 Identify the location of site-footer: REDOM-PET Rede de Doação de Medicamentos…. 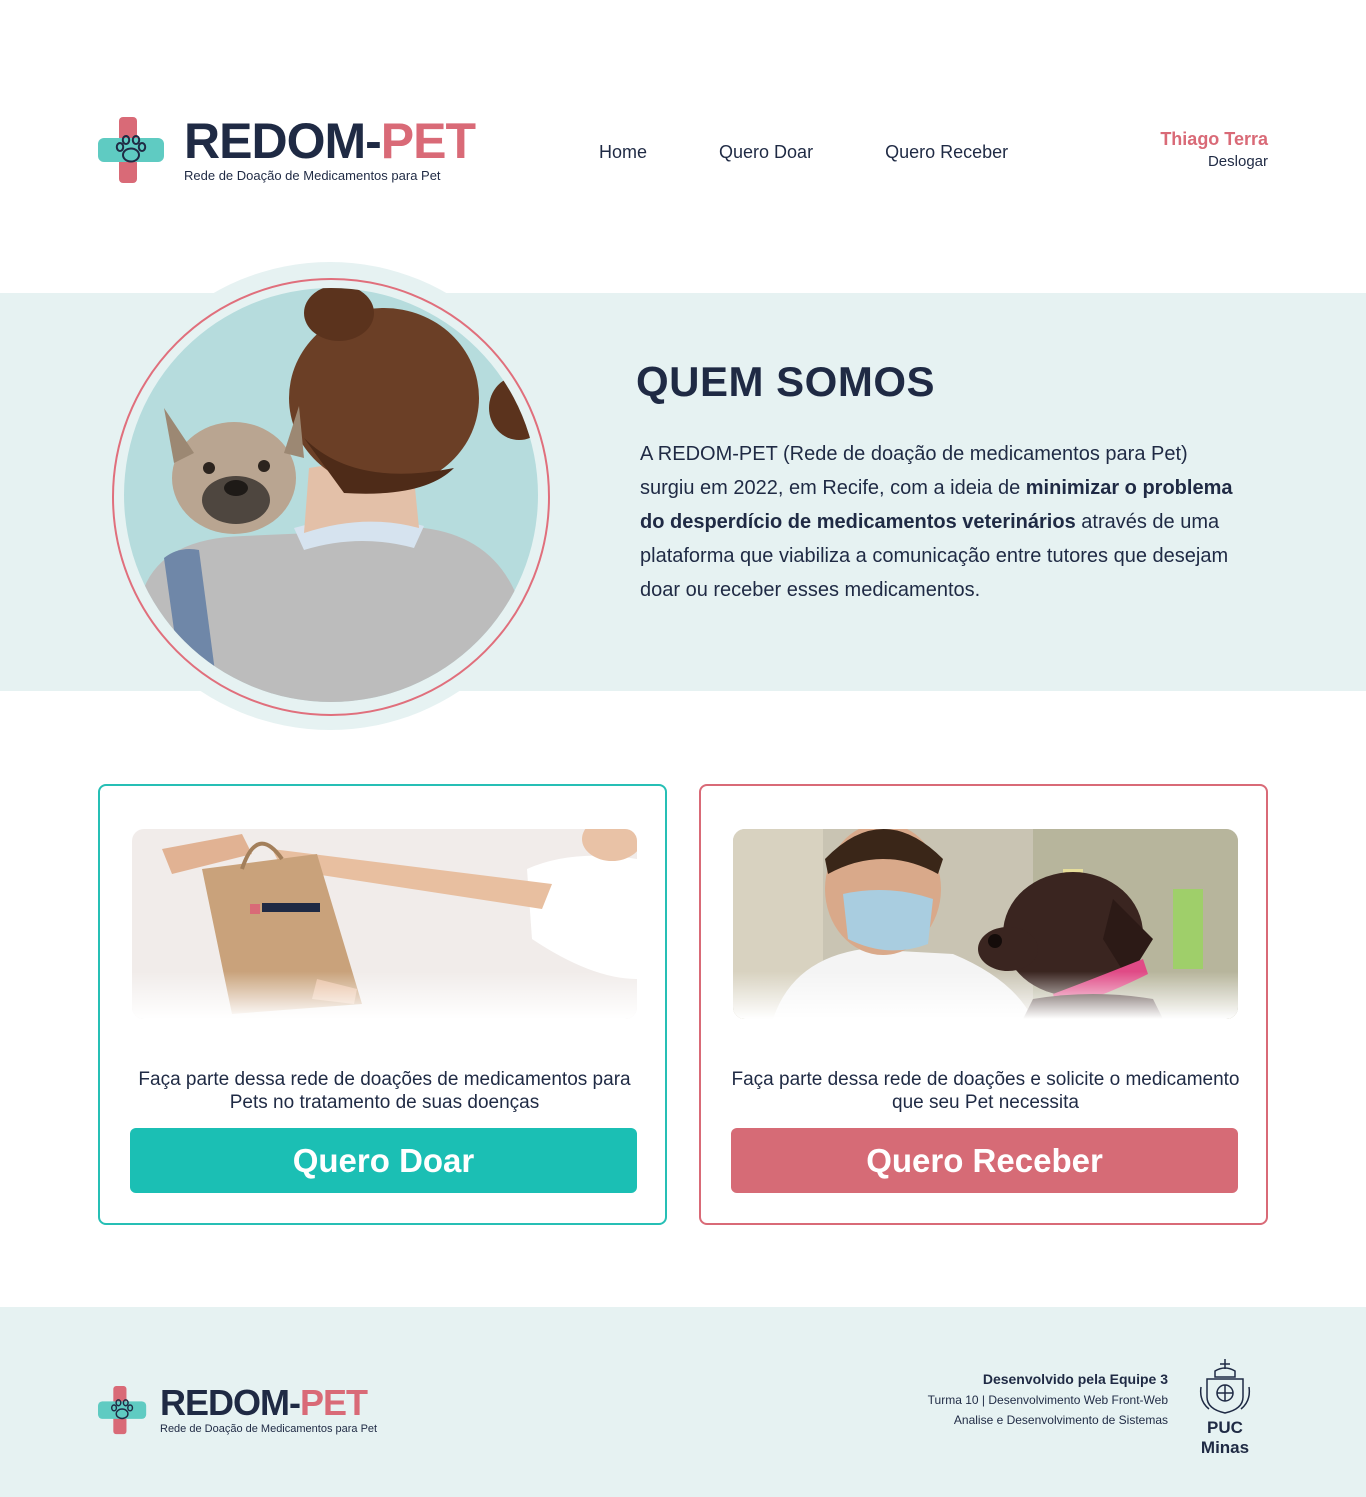
(683, 1402).